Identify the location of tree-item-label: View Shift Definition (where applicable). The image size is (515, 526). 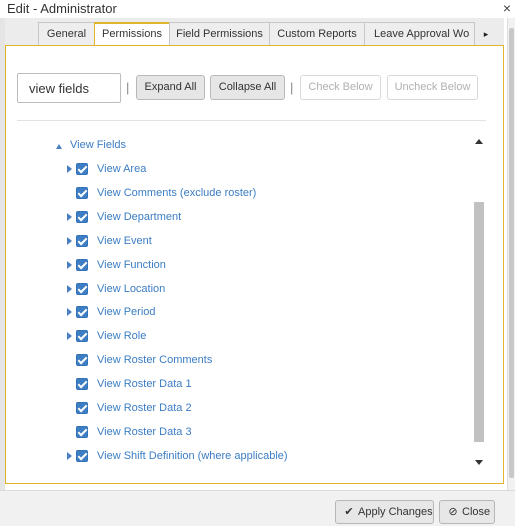
(192, 456).